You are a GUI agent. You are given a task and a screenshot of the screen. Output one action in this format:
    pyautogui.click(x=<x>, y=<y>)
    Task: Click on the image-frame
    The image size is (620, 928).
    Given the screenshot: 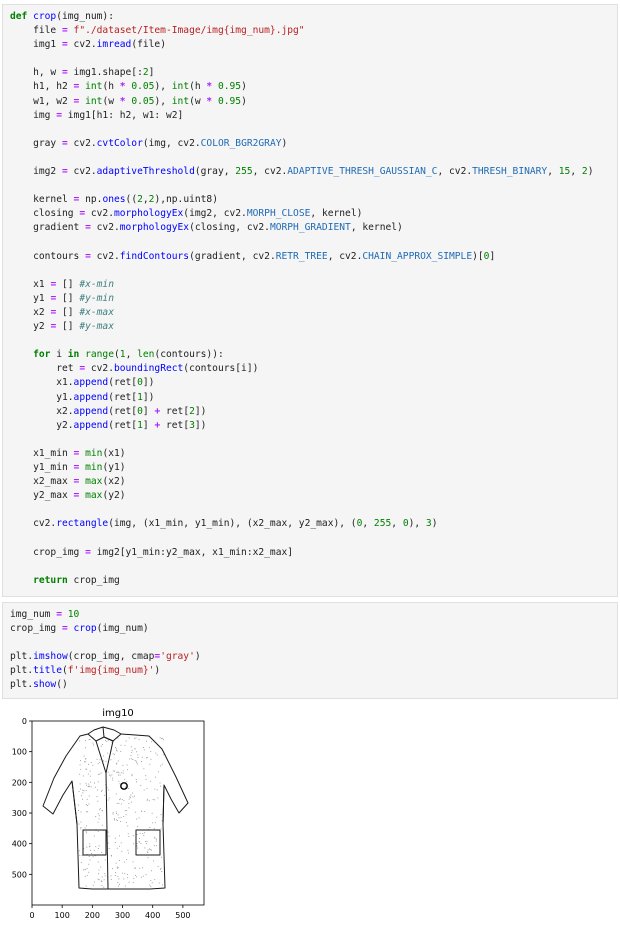 What is the action you would take?
    pyautogui.click(x=118, y=813)
    